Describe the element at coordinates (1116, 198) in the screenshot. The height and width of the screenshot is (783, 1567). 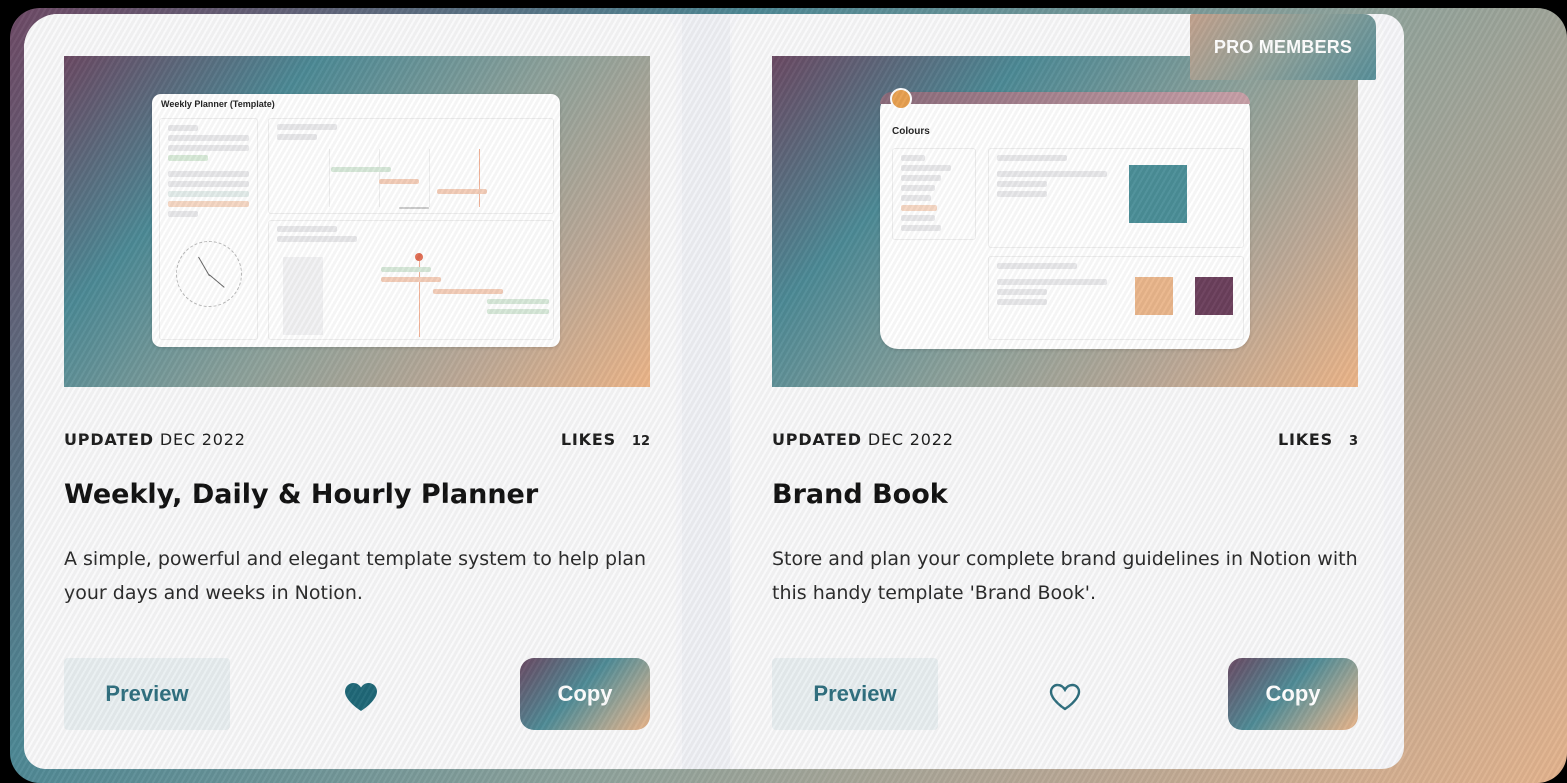
I see `primary-colours-panel` at that location.